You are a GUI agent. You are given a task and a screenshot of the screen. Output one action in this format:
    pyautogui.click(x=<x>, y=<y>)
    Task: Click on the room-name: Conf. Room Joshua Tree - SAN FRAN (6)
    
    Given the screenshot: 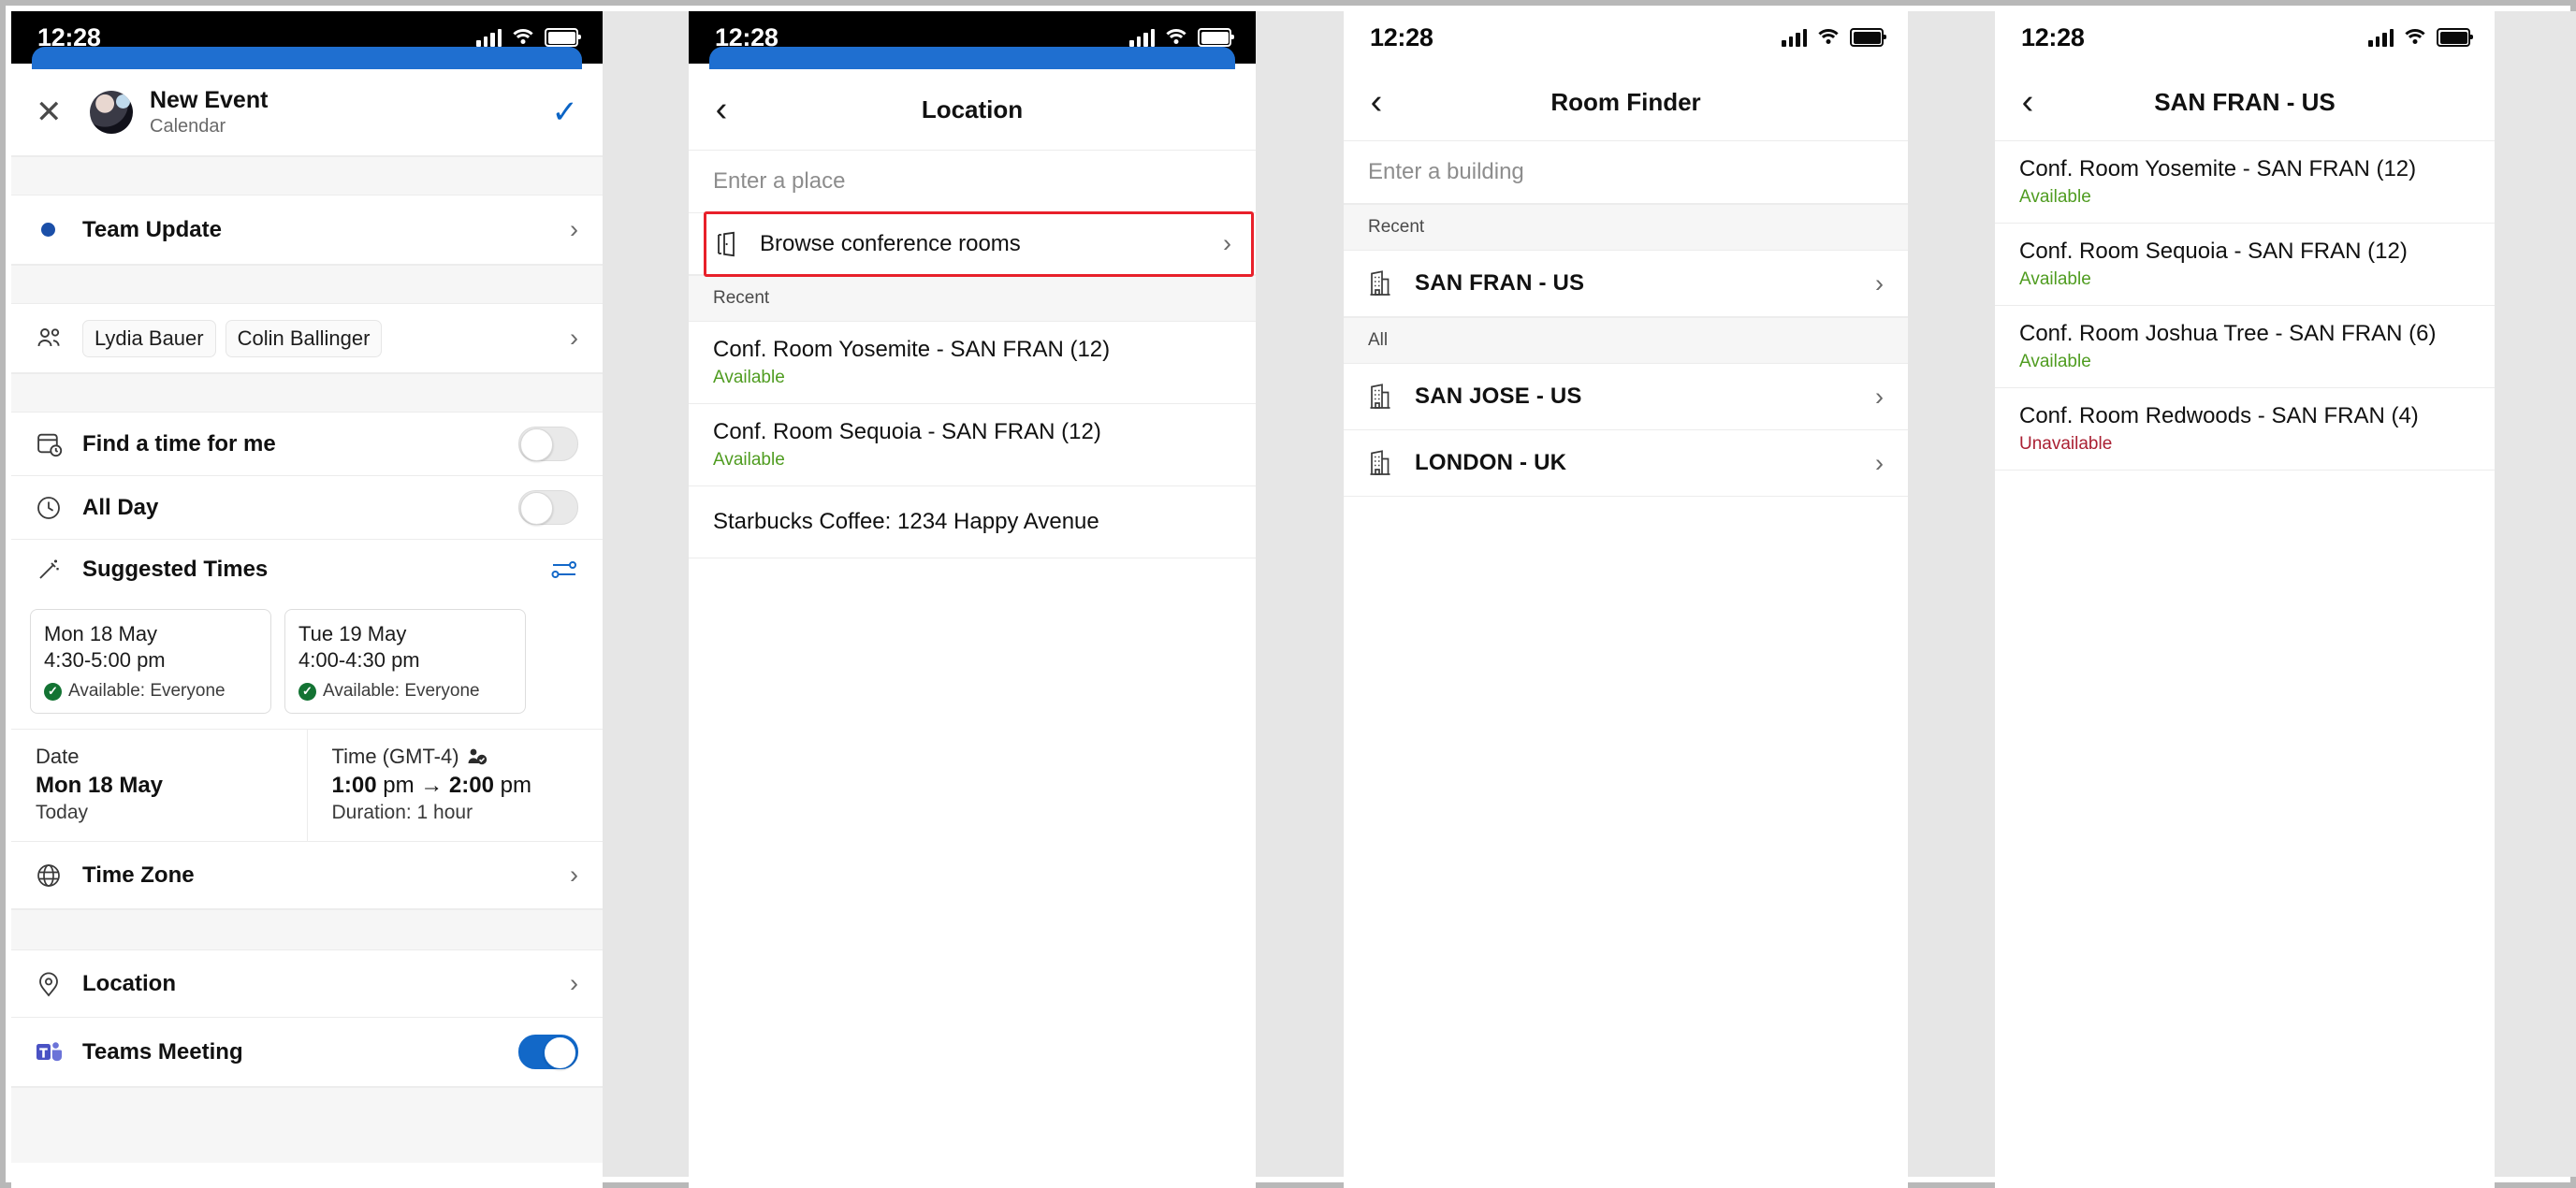 What is the action you would take?
    pyautogui.click(x=2228, y=333)
    